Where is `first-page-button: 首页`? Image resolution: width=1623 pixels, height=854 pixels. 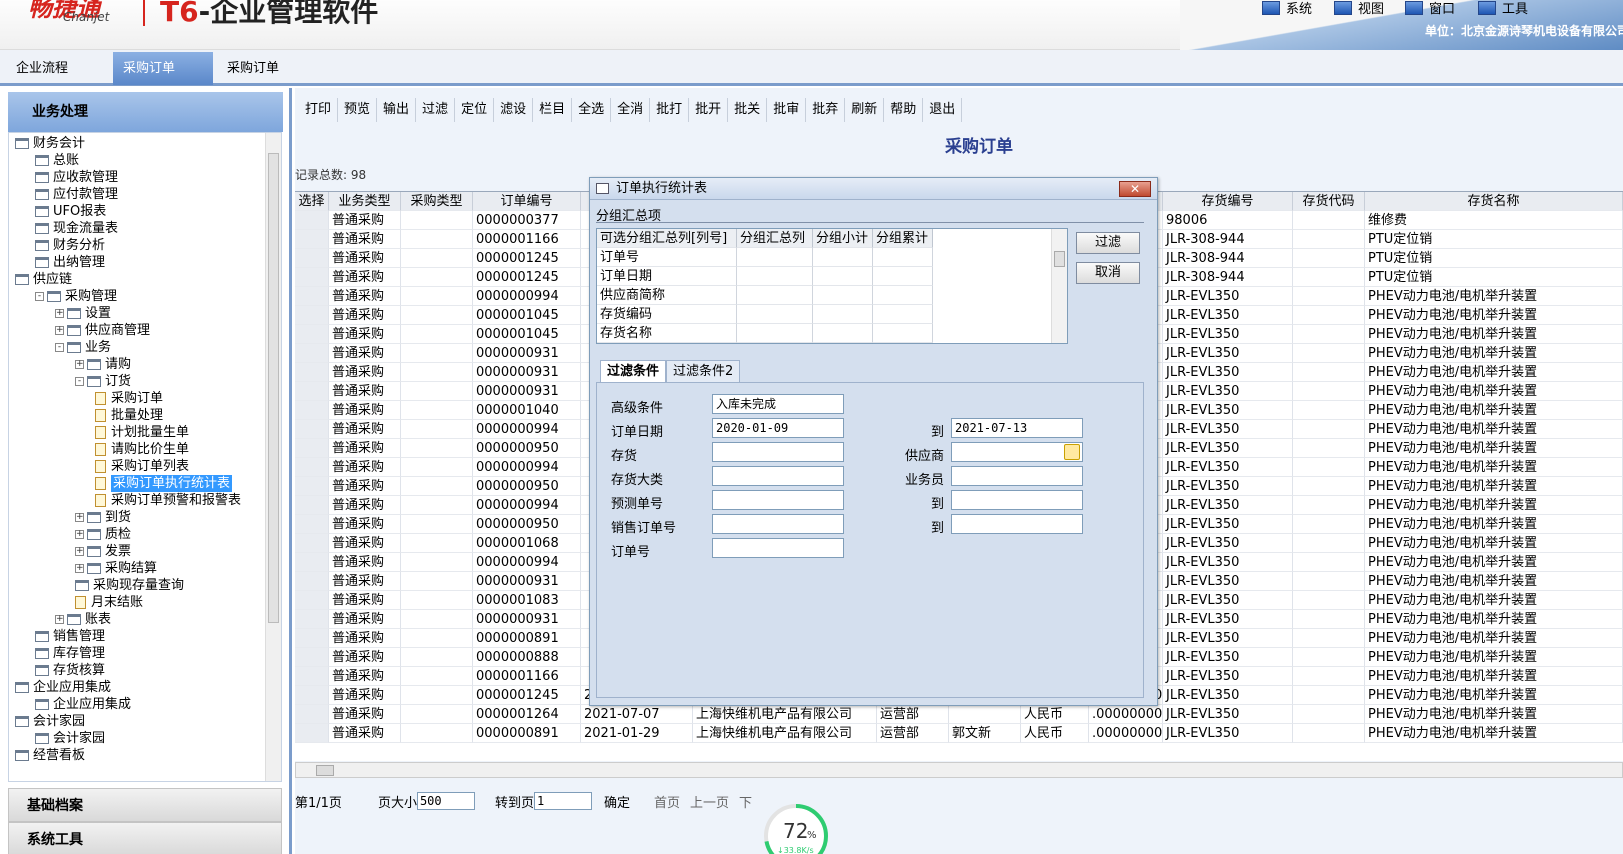 first-page-button: 首页 is located at coordinates (667, 801).